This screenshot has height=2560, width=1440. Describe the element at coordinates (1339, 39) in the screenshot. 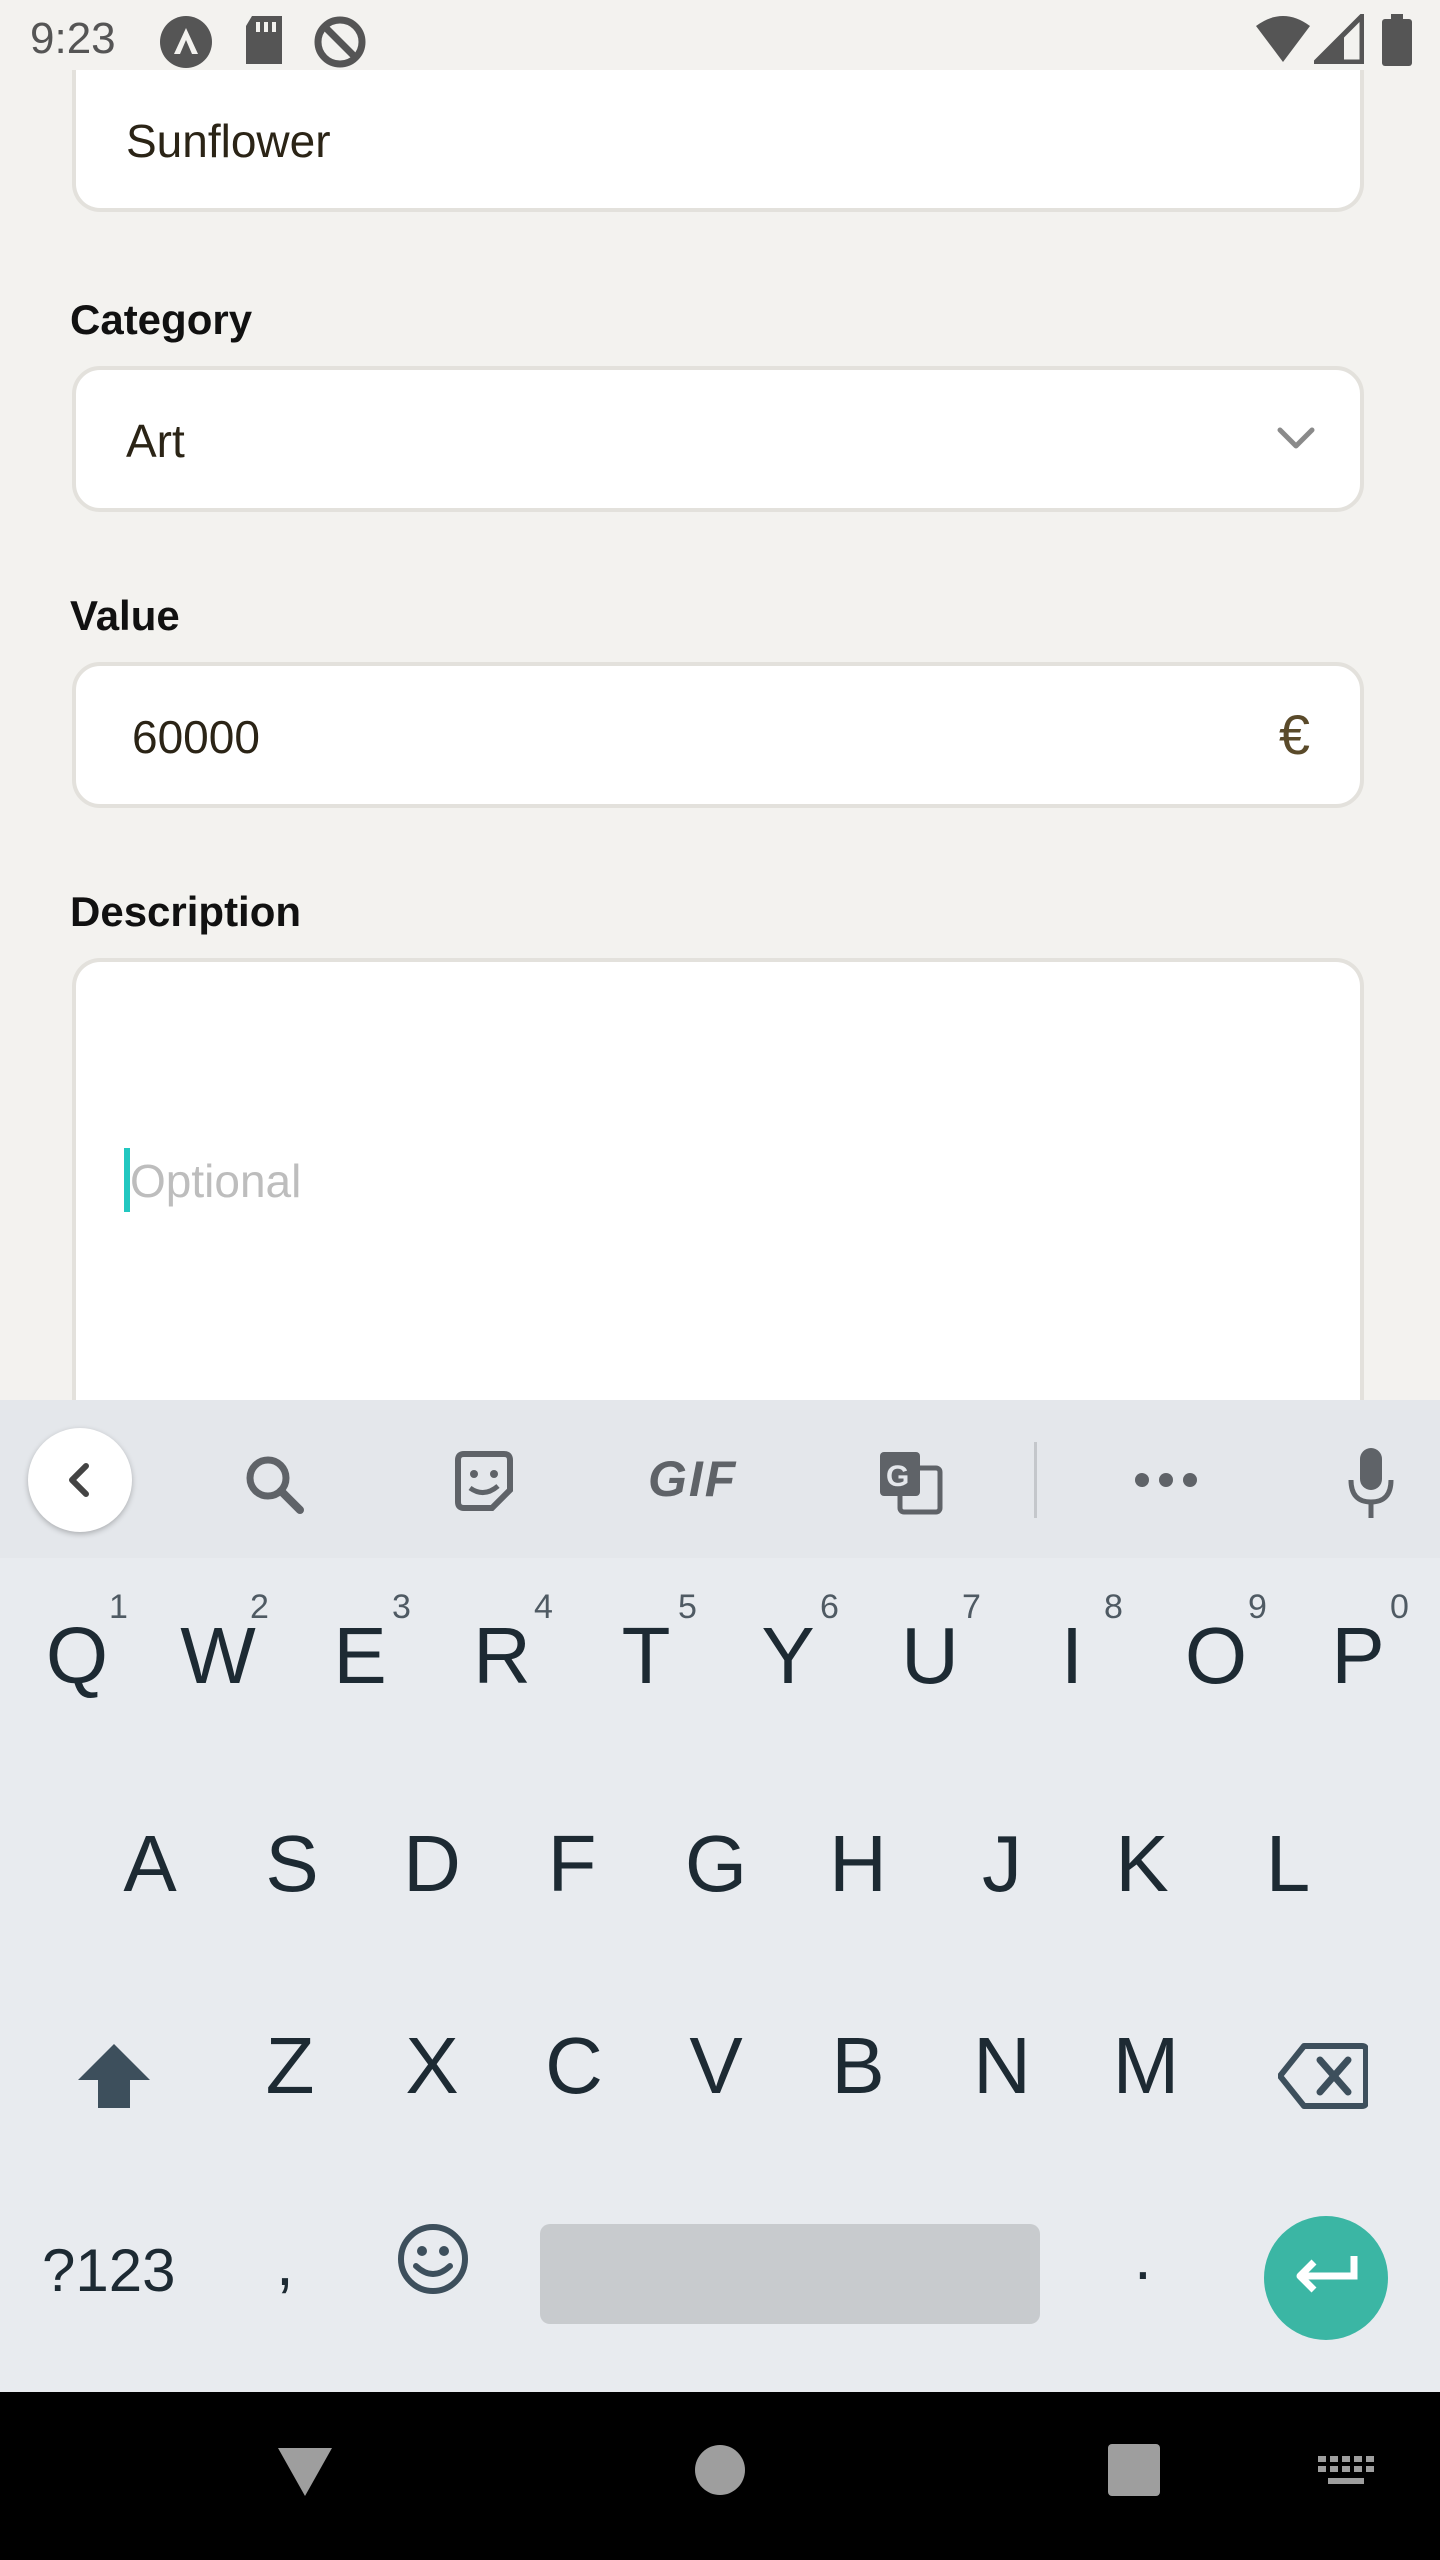

I see `signal-icon` at that location.